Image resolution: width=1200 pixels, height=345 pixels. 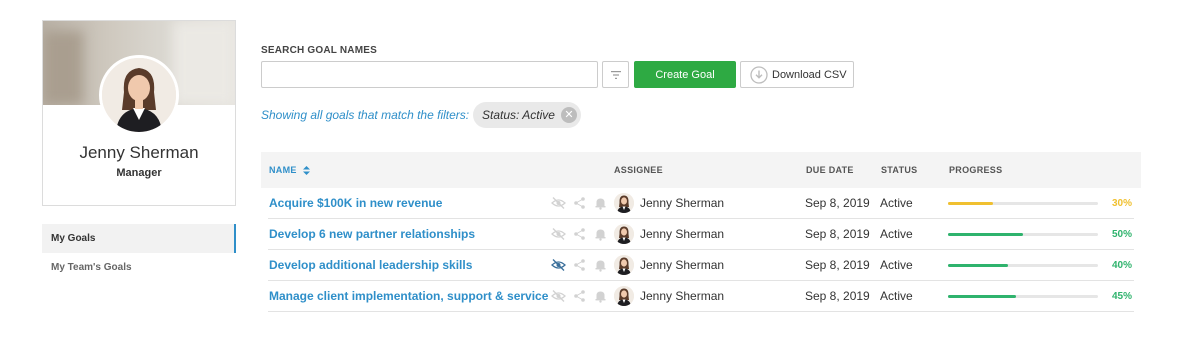 I want to click on search-label: SEARCH GOAL NAMES, so click(x=319, y=50).